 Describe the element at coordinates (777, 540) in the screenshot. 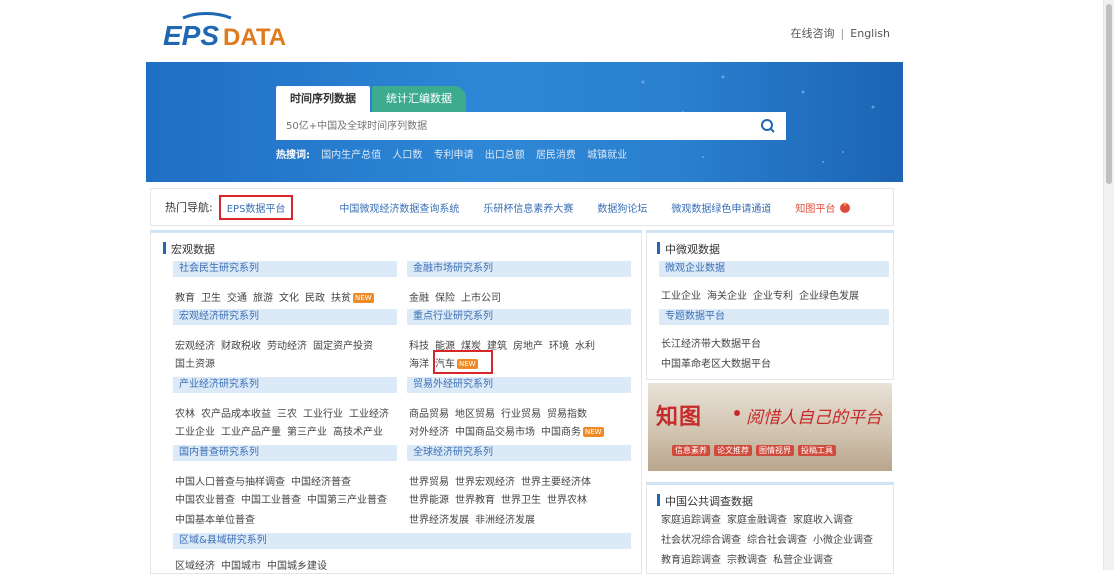

I see `item: 综合社会调查` at that location.